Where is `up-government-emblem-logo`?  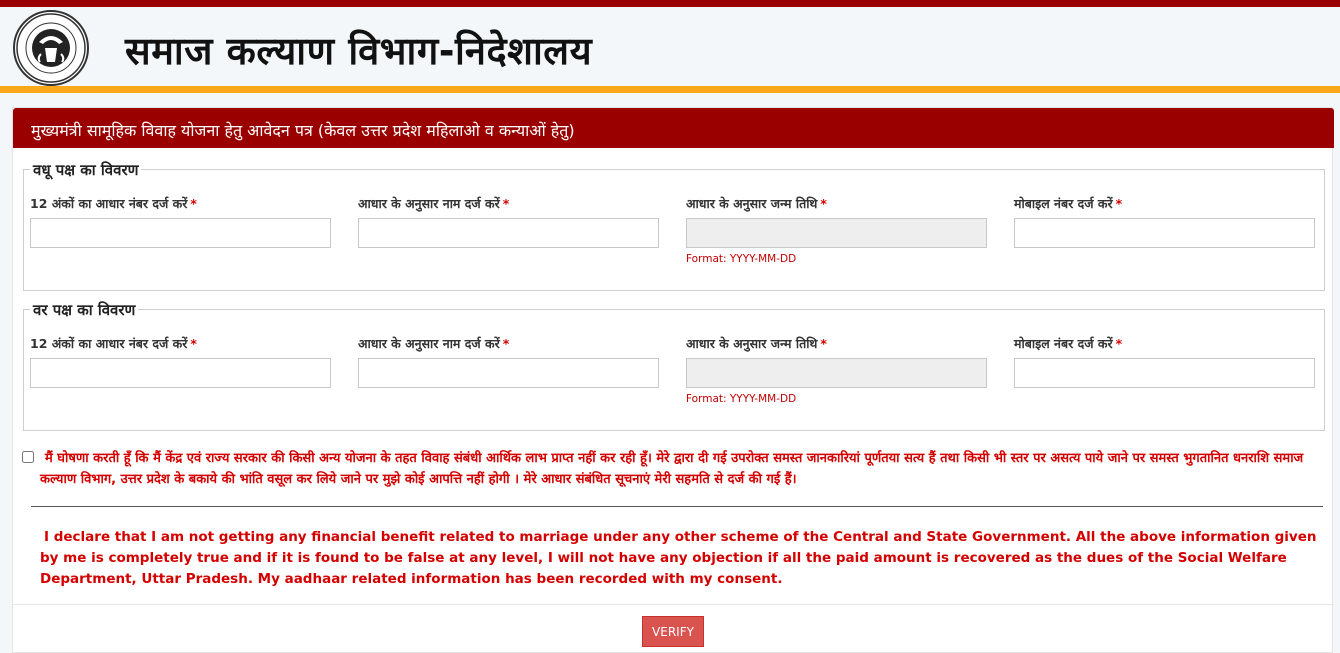
up-government-emblem-logo is located at coordinates (51, 48).